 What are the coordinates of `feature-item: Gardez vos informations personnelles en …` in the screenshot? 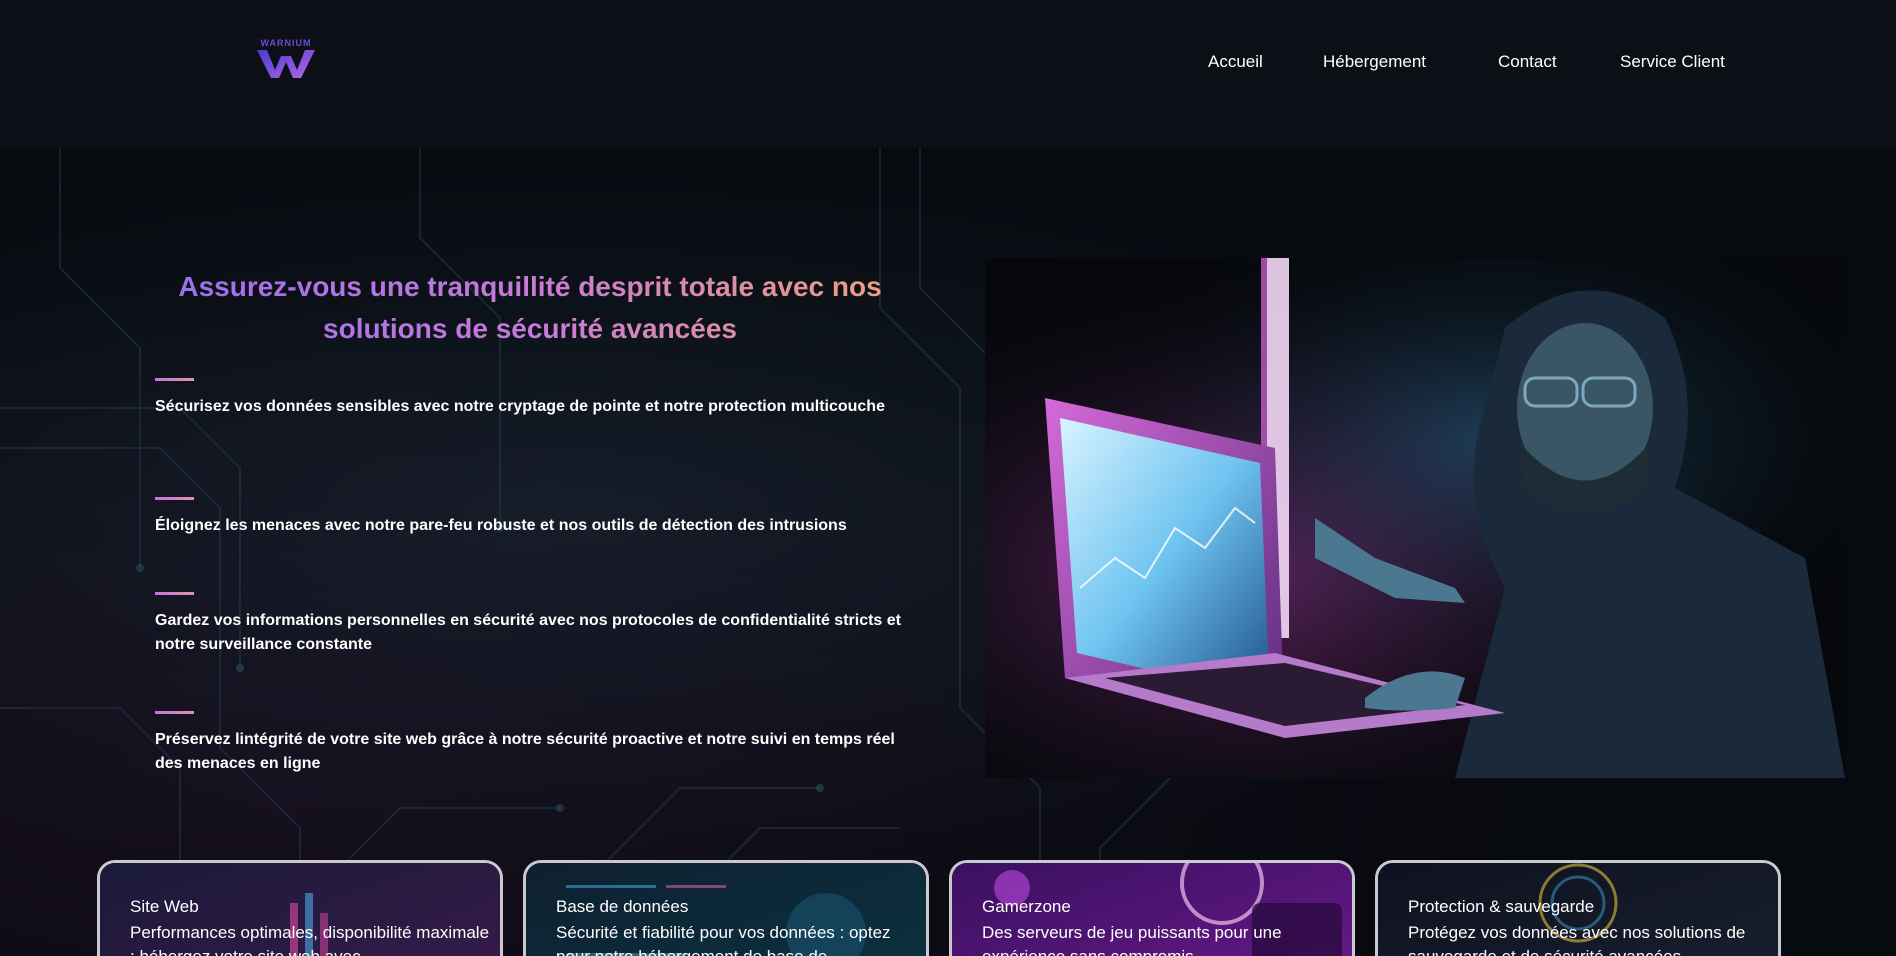 It's located at (535, 624).